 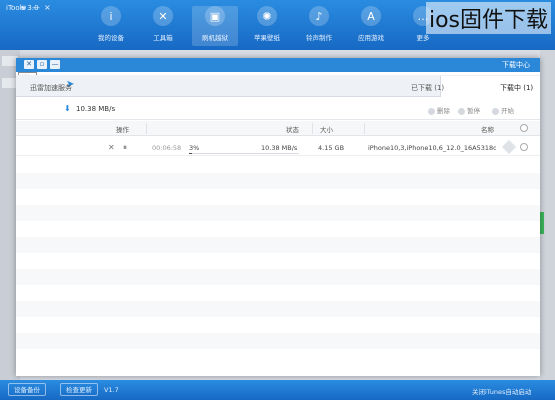 I want to click on column-ops: 操作, so click(x=122, y=130).